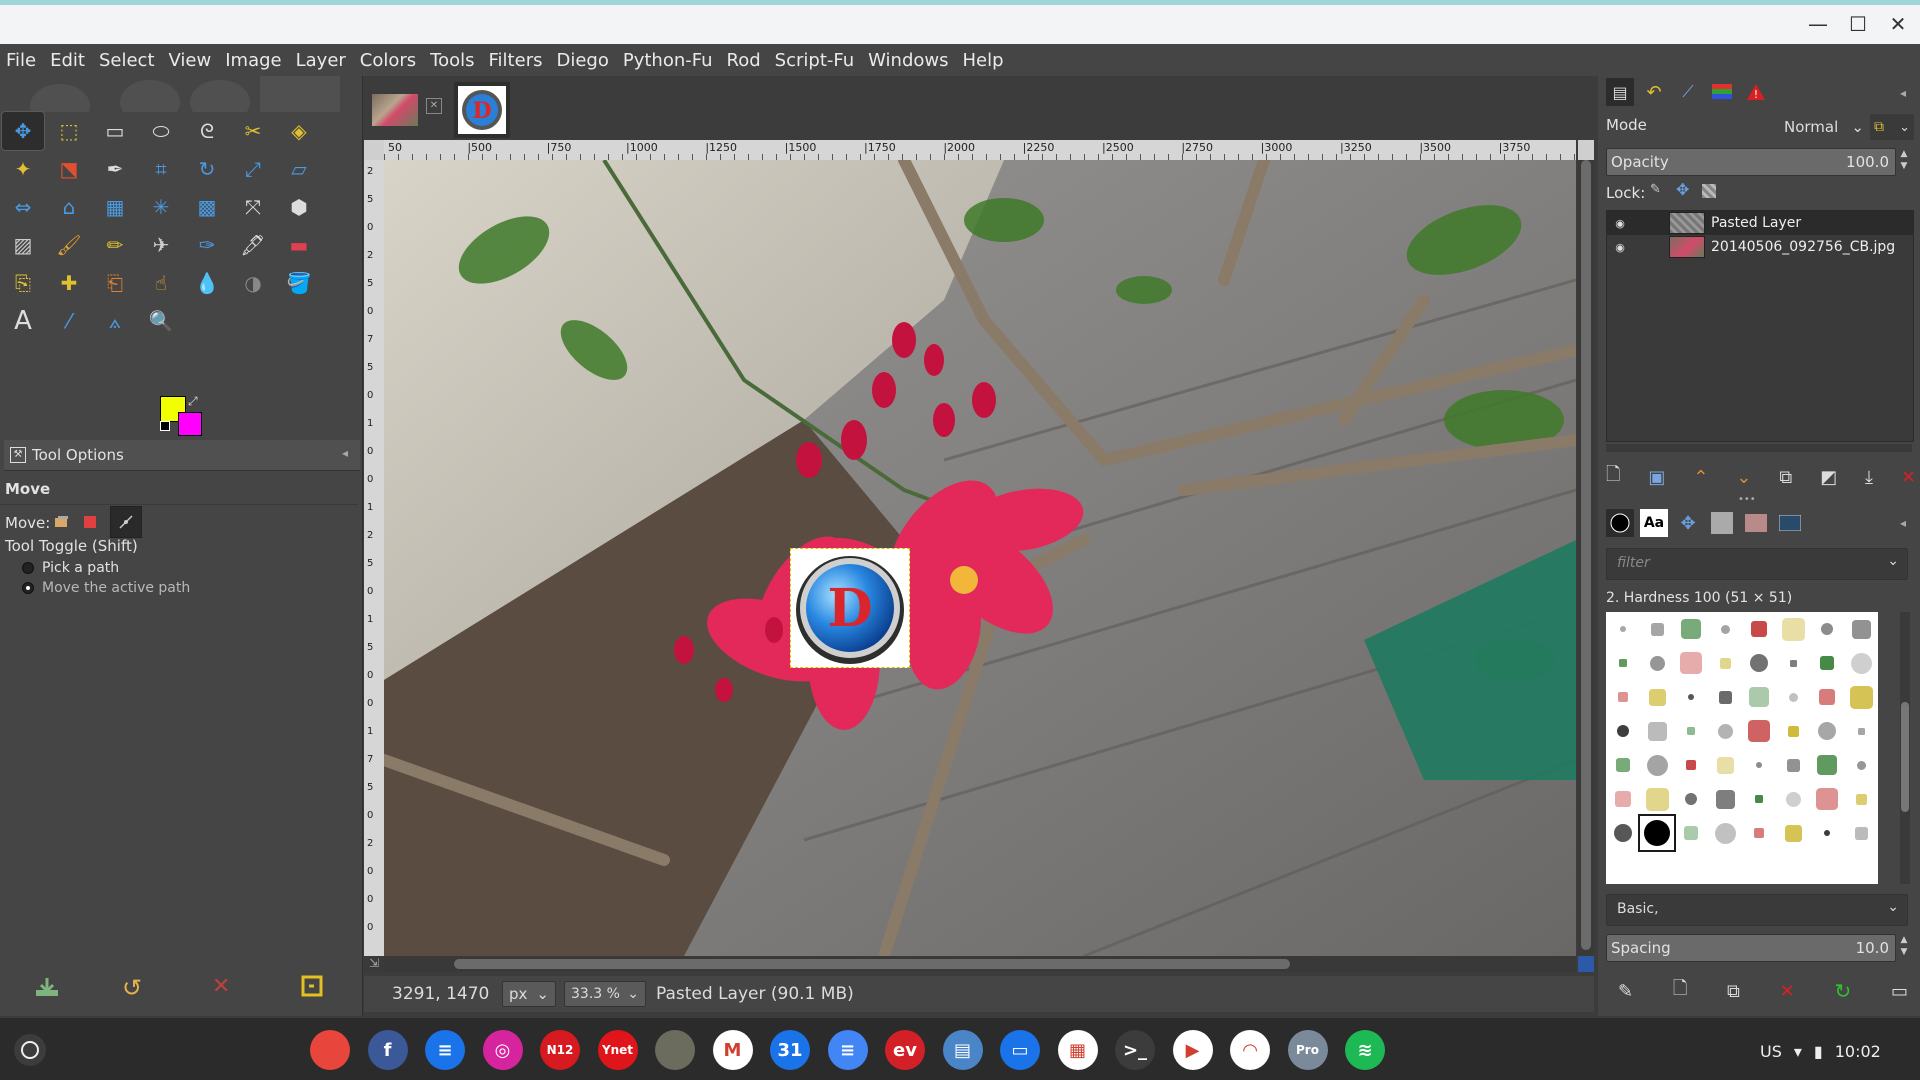  Describe the element at coordinates (1908, 477) in the screenshot. I see `delete-layer-icon: ✕` at that location.